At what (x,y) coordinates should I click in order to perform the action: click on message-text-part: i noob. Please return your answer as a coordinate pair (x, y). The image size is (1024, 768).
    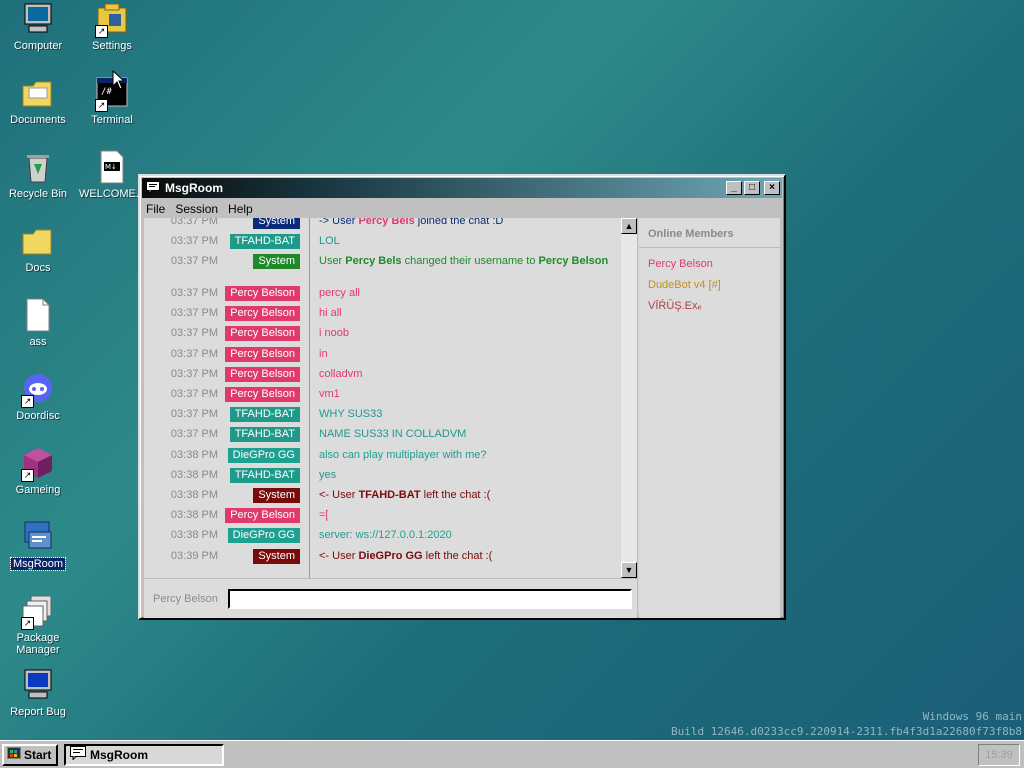
    Looking at the image, I should click on (334, 333).